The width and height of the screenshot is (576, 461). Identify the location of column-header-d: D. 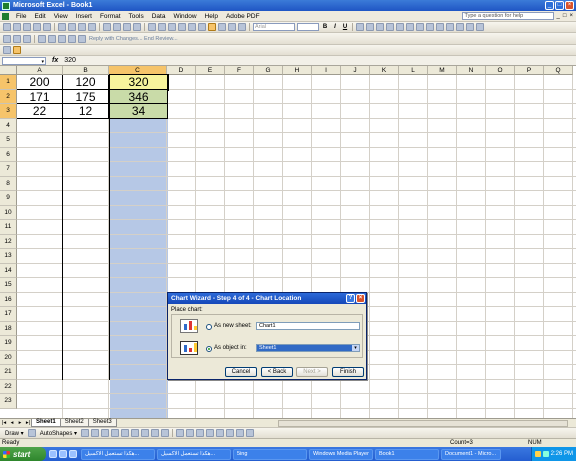
(181, 70).